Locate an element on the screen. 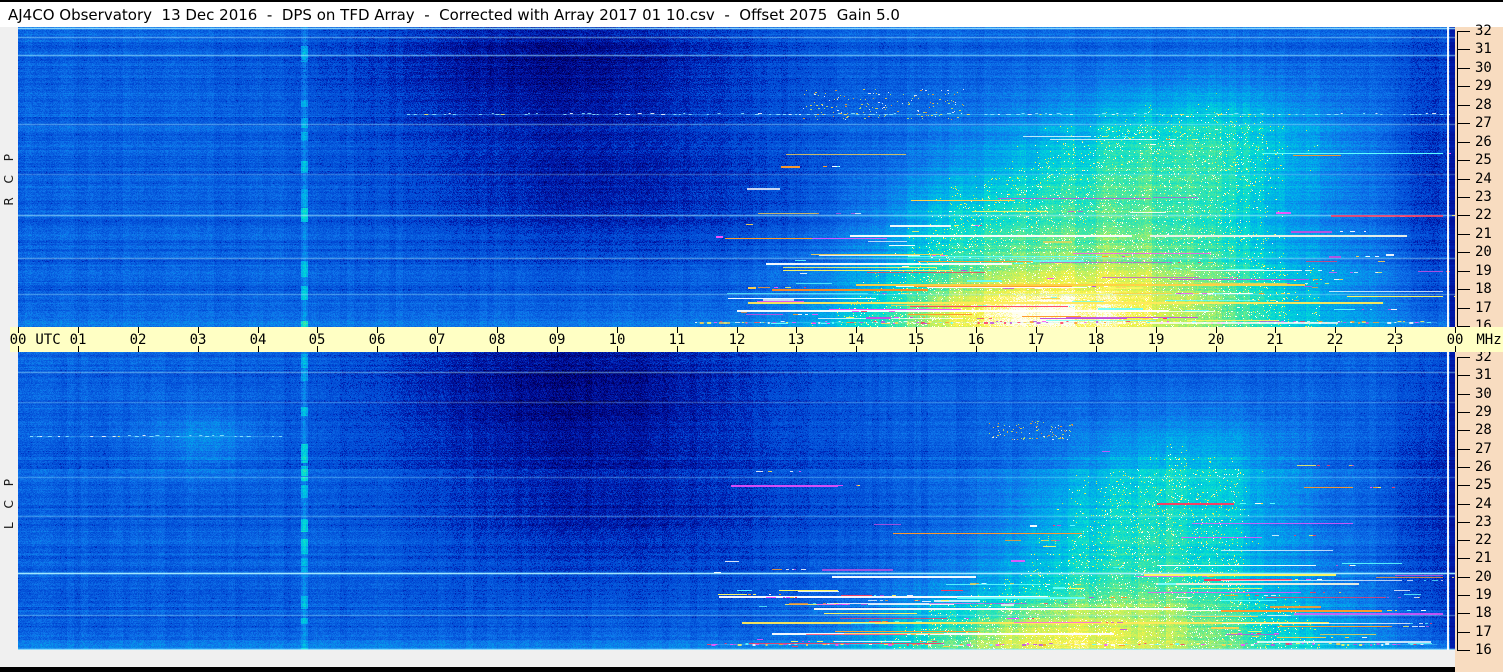  hour-label: 17 is located at coordinates (1036, 340).